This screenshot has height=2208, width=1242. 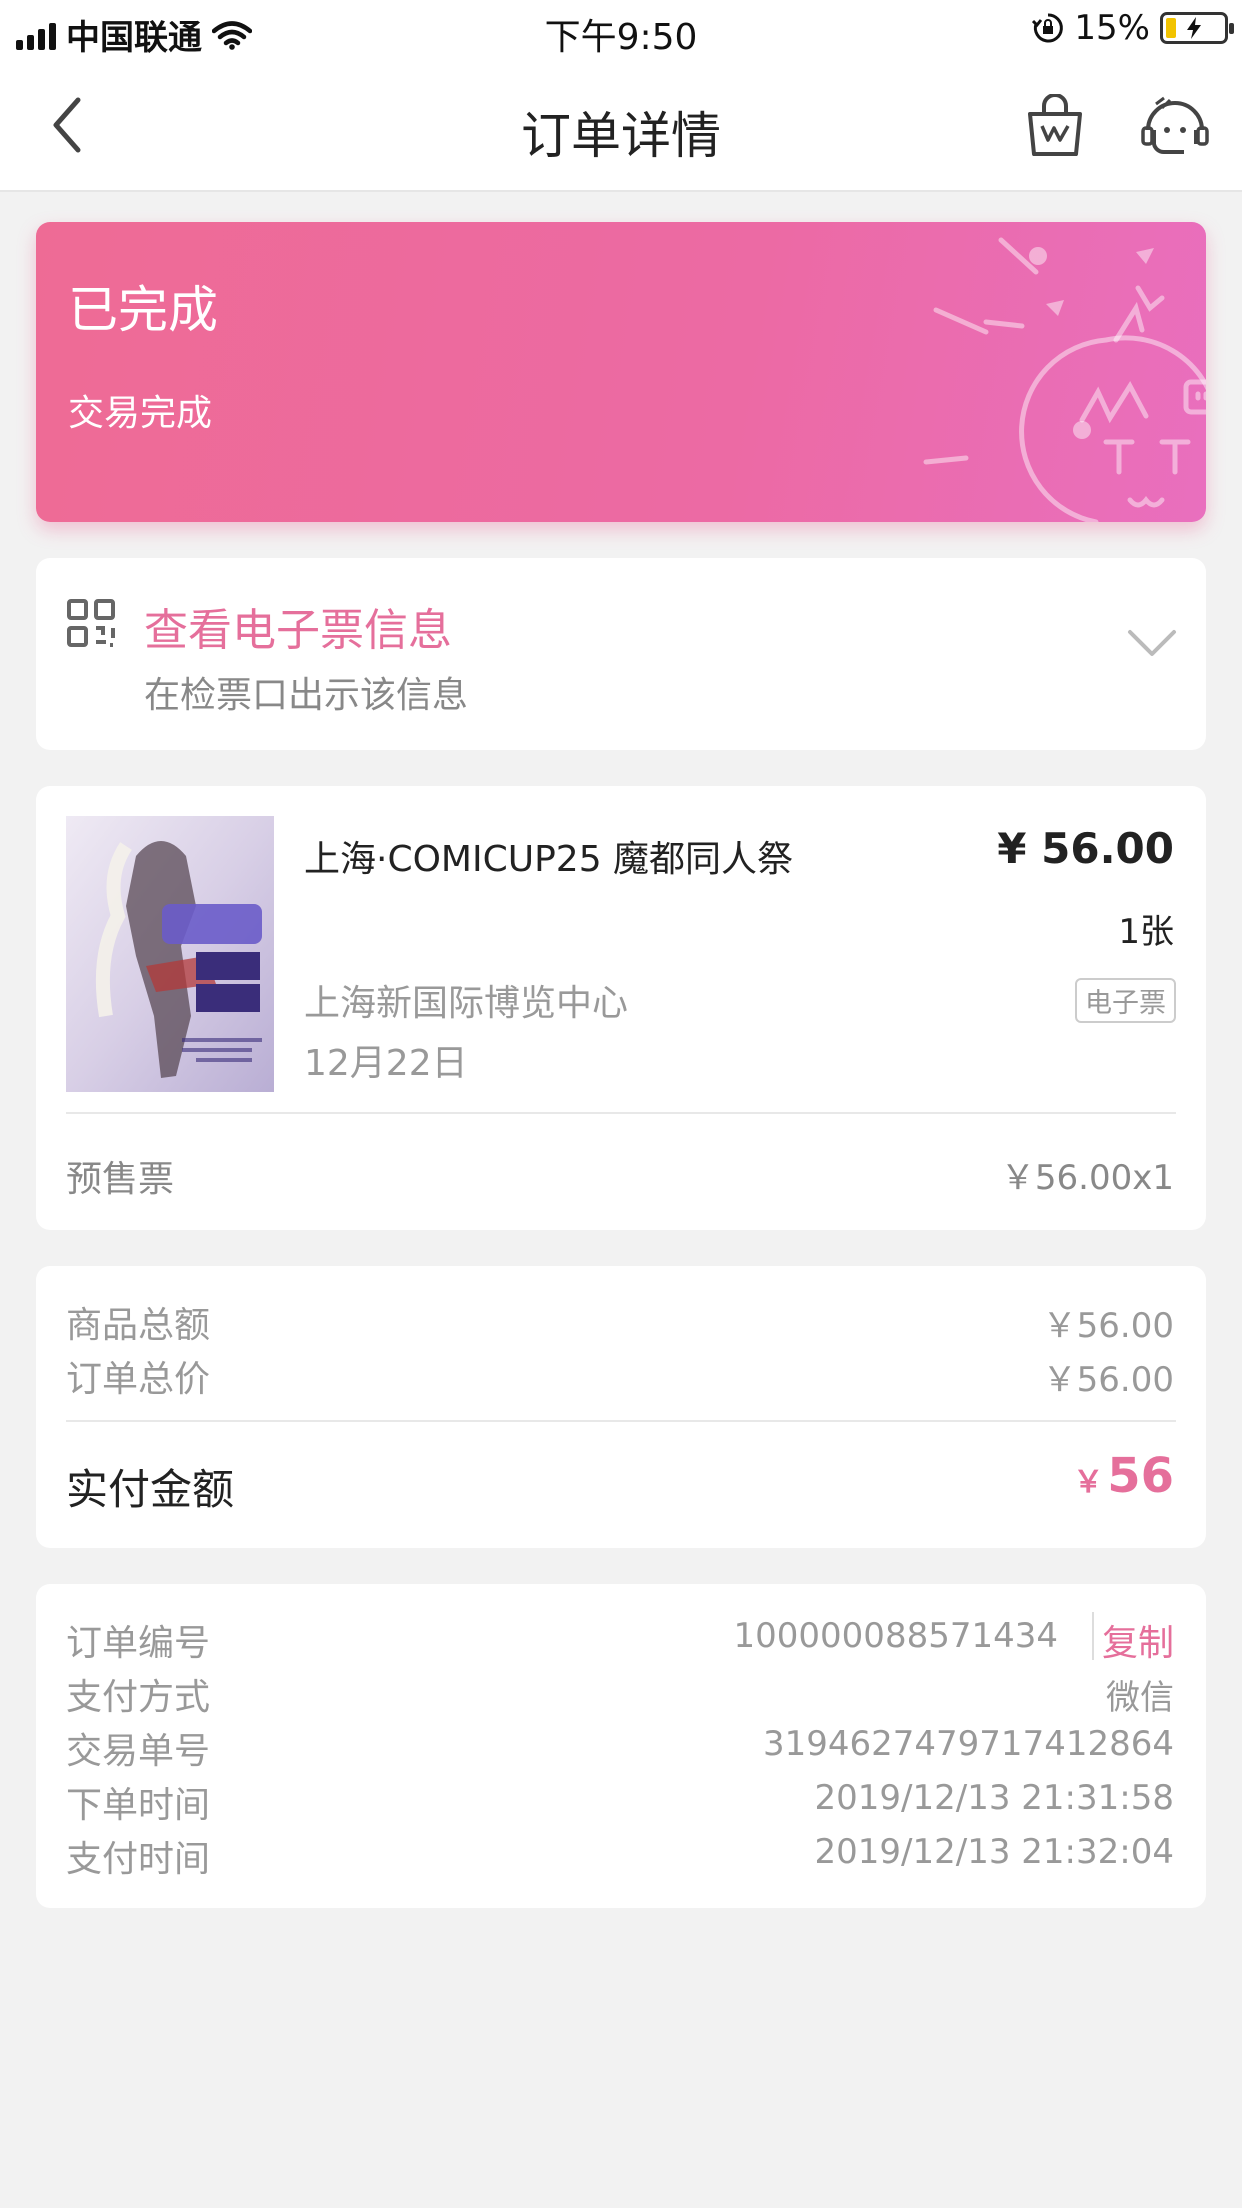 What do you see at coordinates (306, 695) in the screenshot?
I see `eticket-subtitle: 在检票口出示该信息` at bounding box center [306, 695].